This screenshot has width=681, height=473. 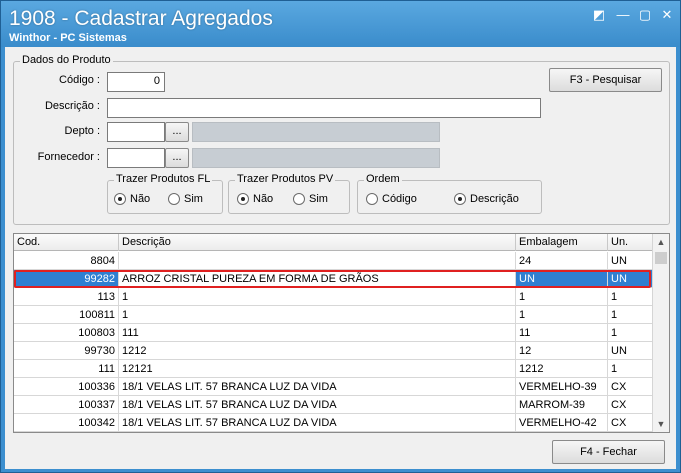 I want to click on column-header-un: Un., so click(x=630, y=242).